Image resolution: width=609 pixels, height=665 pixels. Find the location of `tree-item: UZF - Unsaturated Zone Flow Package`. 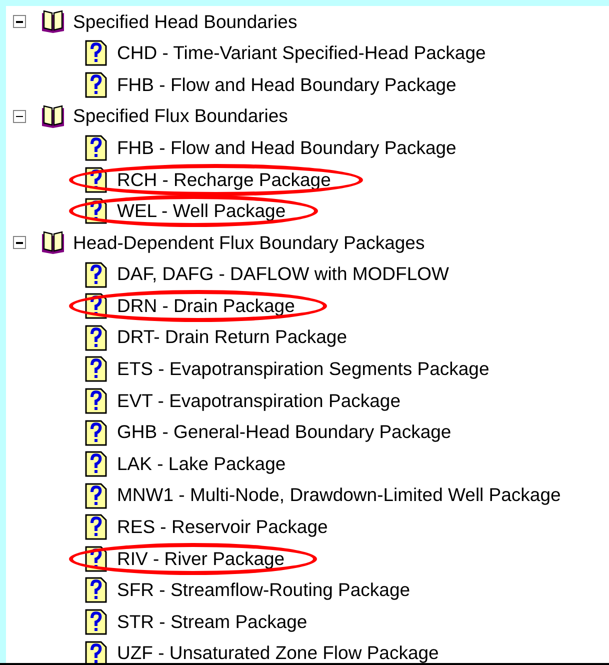

tree-item: UZF - Unsaturated Zone Flow Package is located at coordinates (278, 653).